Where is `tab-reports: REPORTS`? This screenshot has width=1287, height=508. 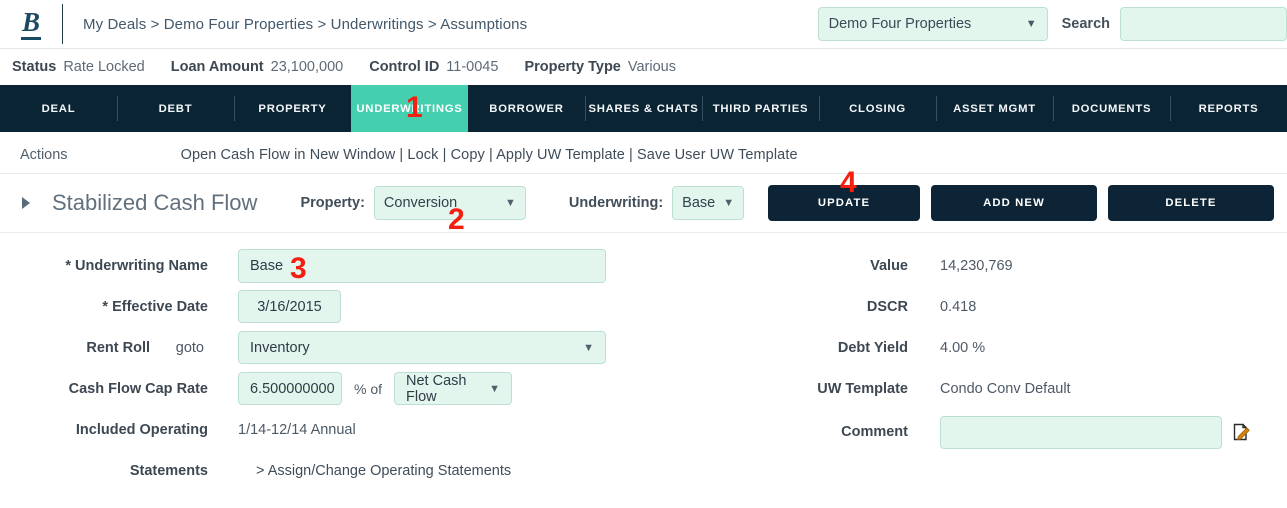
tab-reports: REPORTS is located at coordinates (1228, 108).